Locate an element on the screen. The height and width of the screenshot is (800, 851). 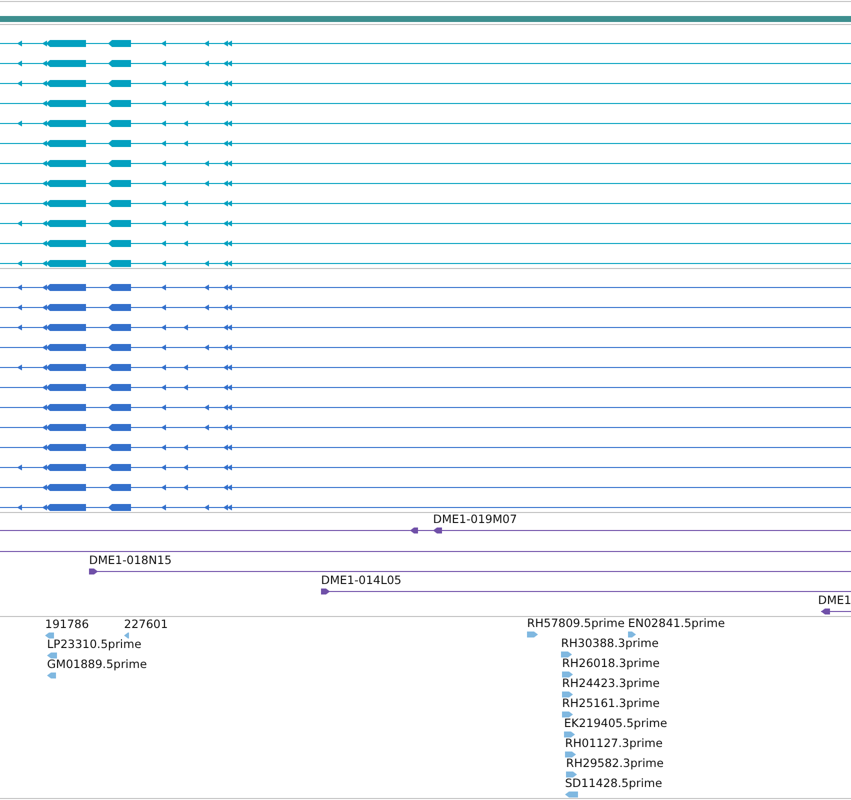
clone-label: DME1-019M07 is located at coordinates (475, 519).